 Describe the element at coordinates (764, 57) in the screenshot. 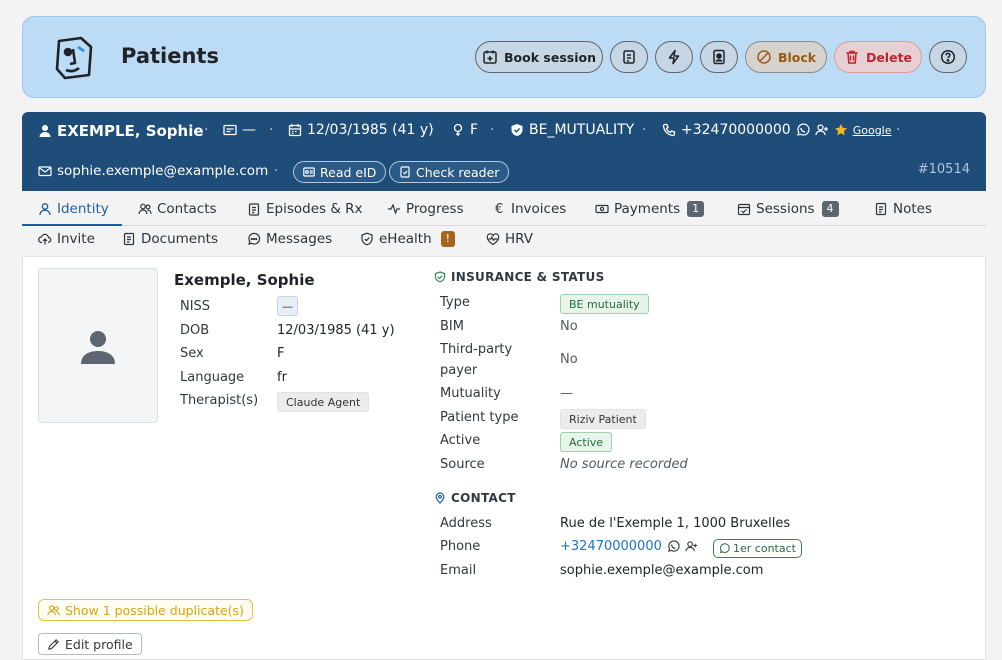

I see `ban-icon` at that location.